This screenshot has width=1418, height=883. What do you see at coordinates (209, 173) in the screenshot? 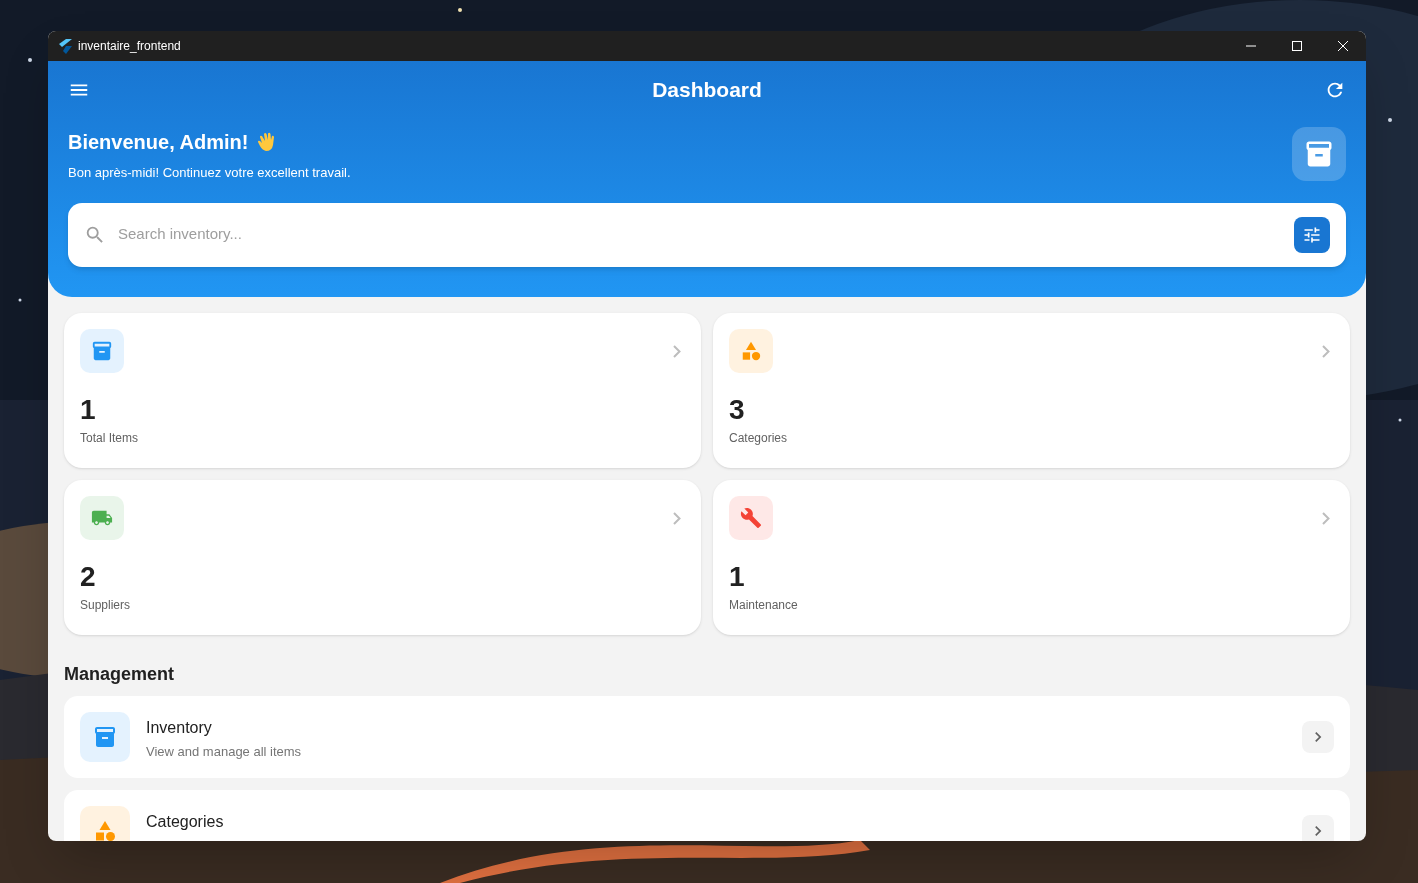
I see `greeting-subtitle: Bon après-midi! Continuez votre excellent travail.` at bounding box center [209, 173].